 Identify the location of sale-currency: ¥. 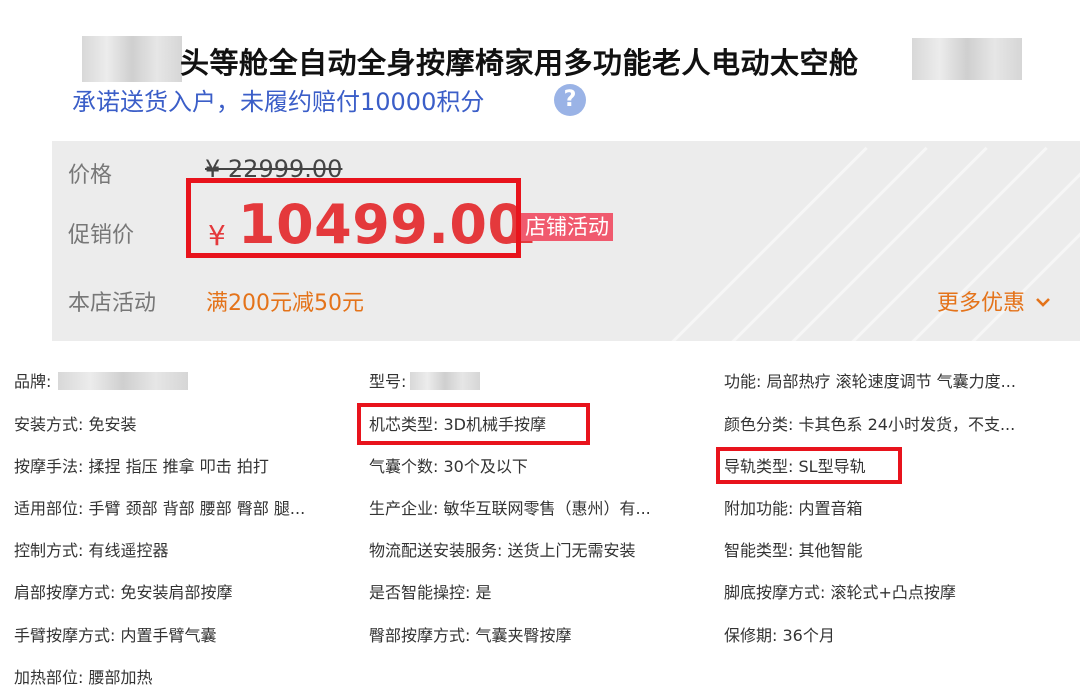
(217, 235).